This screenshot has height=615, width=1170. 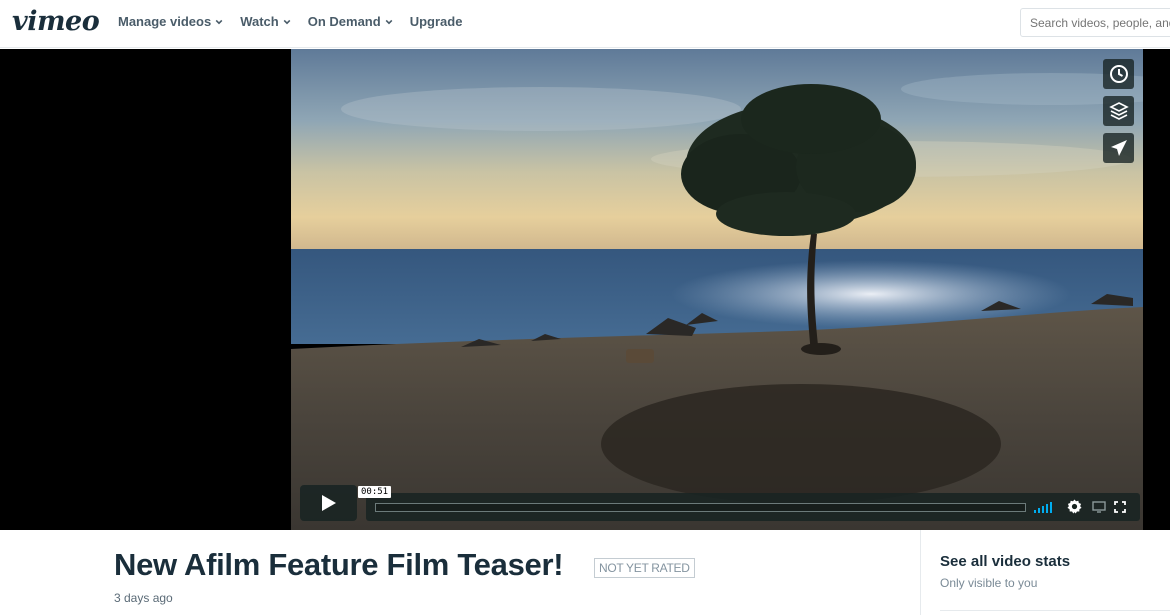 I want to click on nav-on-demand: On Demand, so click(x=350, y=21).